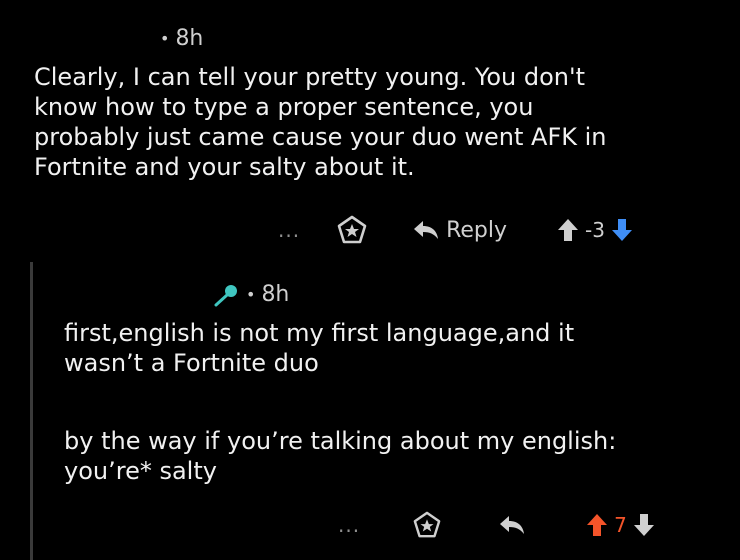 The image size is (740, 560). I want to click on comment-2-actions: ... 7, so click(496, 525).